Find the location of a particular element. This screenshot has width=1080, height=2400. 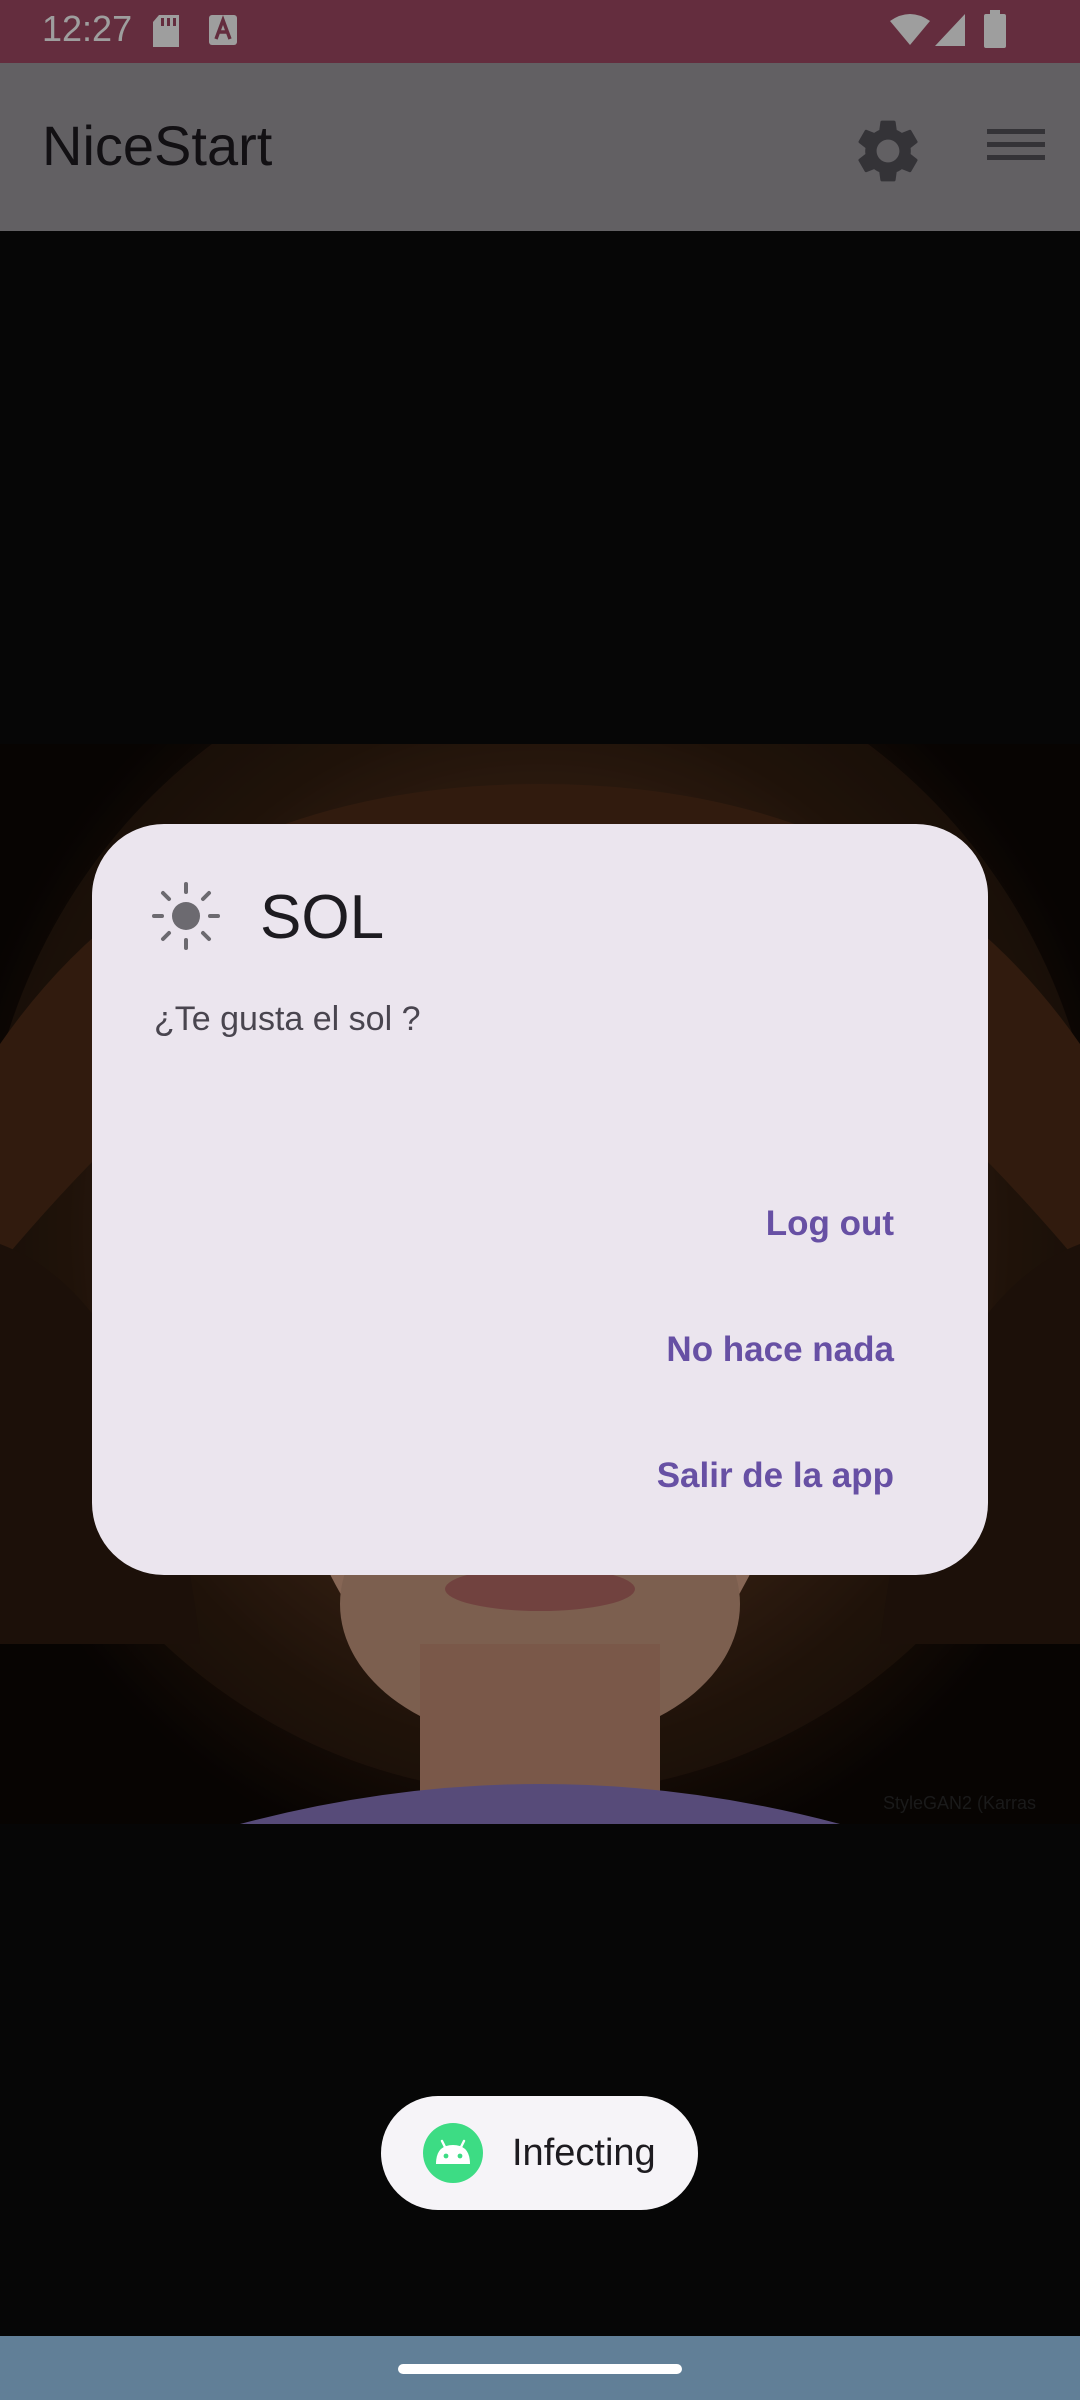

no-op-button: No hace nada is located at coordinates (780, 1350).